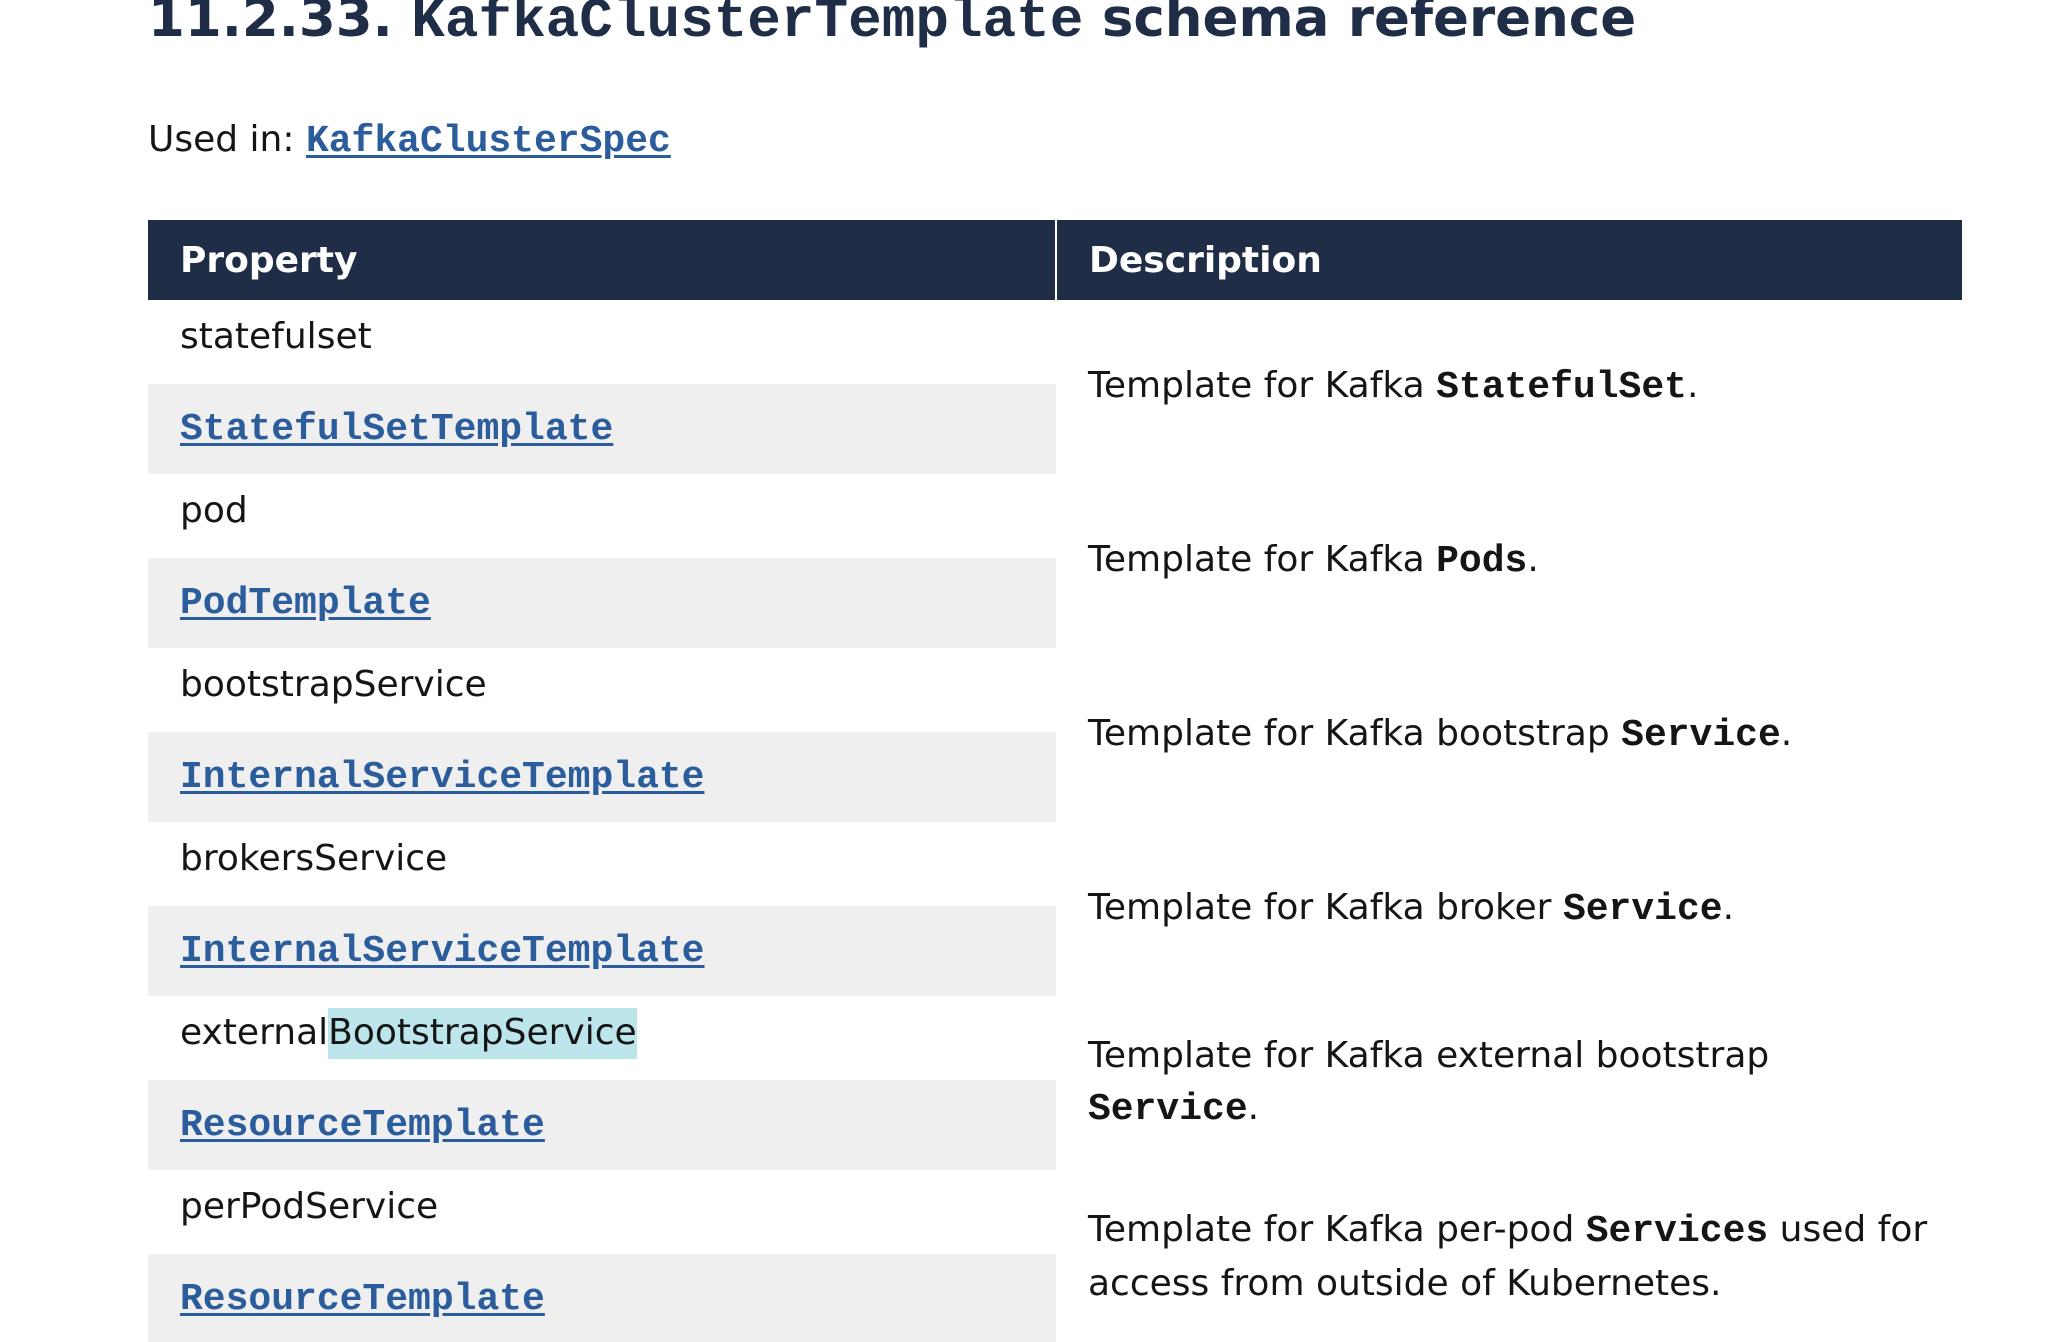 This screenshot has width=2060, height=1342. I want to click on description-text: Template for Kafka broker, so click(1325, 907).